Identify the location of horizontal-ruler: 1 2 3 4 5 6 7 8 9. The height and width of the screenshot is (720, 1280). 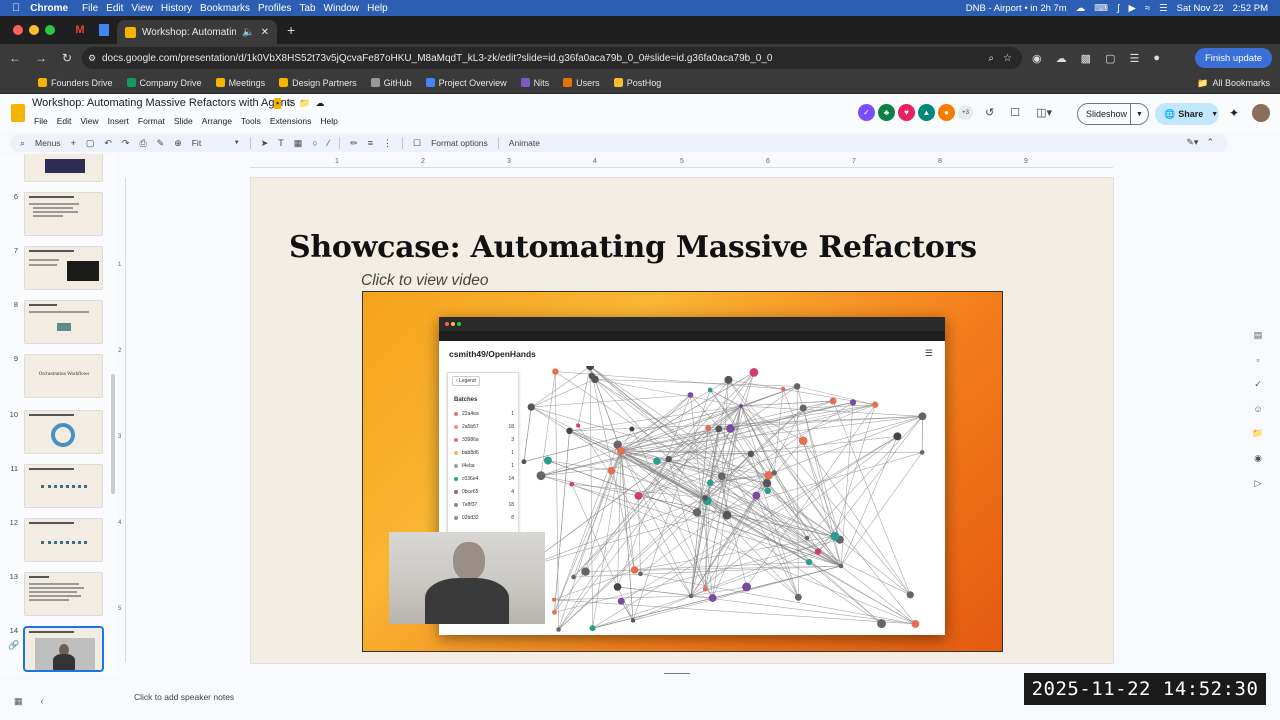
(681, 163).